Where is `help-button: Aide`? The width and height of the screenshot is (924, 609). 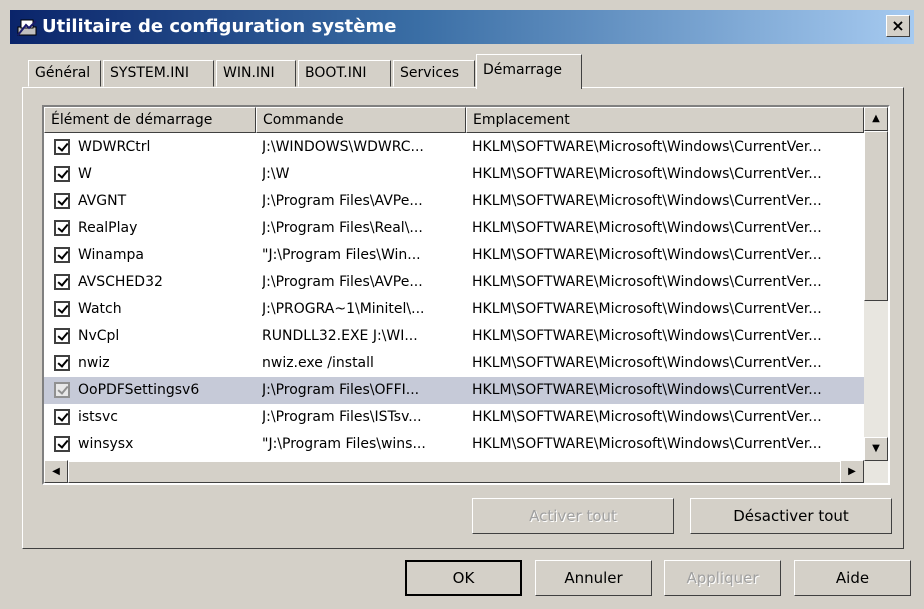
help-button: Aide is located at coordinates (852, 578).